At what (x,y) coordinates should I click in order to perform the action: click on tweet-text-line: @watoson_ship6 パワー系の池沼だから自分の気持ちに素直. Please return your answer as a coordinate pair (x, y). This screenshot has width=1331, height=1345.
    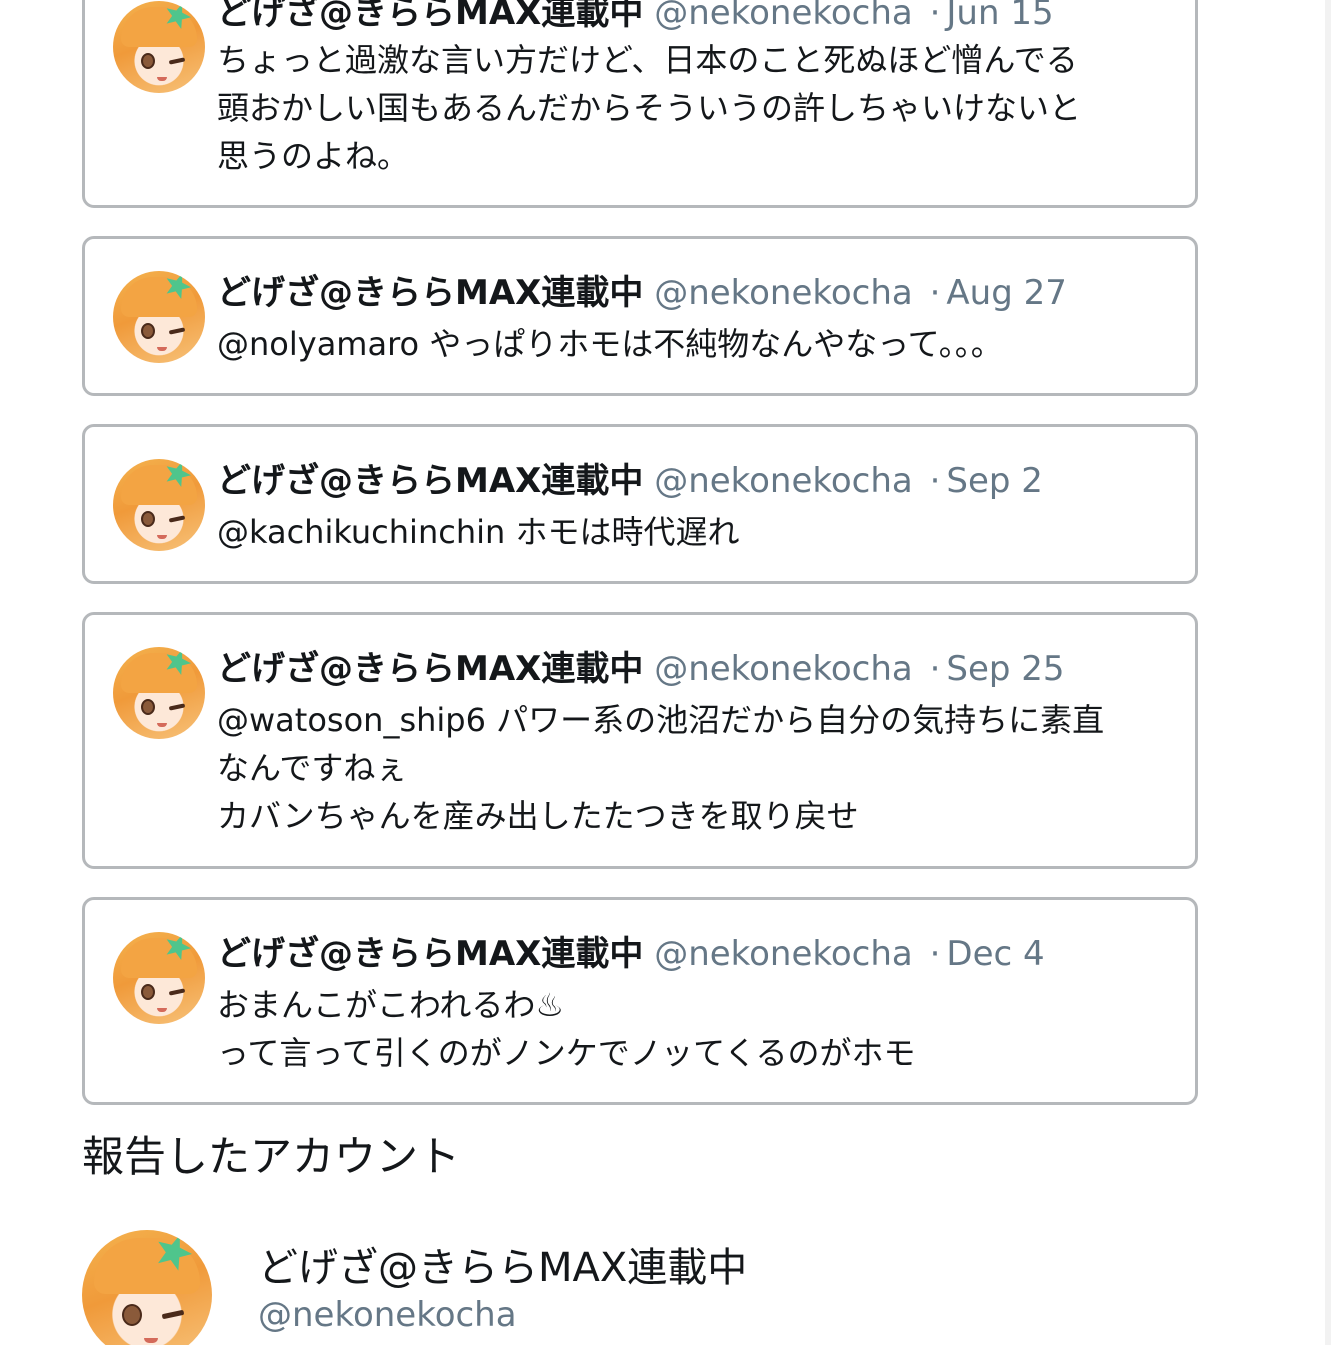
    Looking at the image, I should click on (661, 720).